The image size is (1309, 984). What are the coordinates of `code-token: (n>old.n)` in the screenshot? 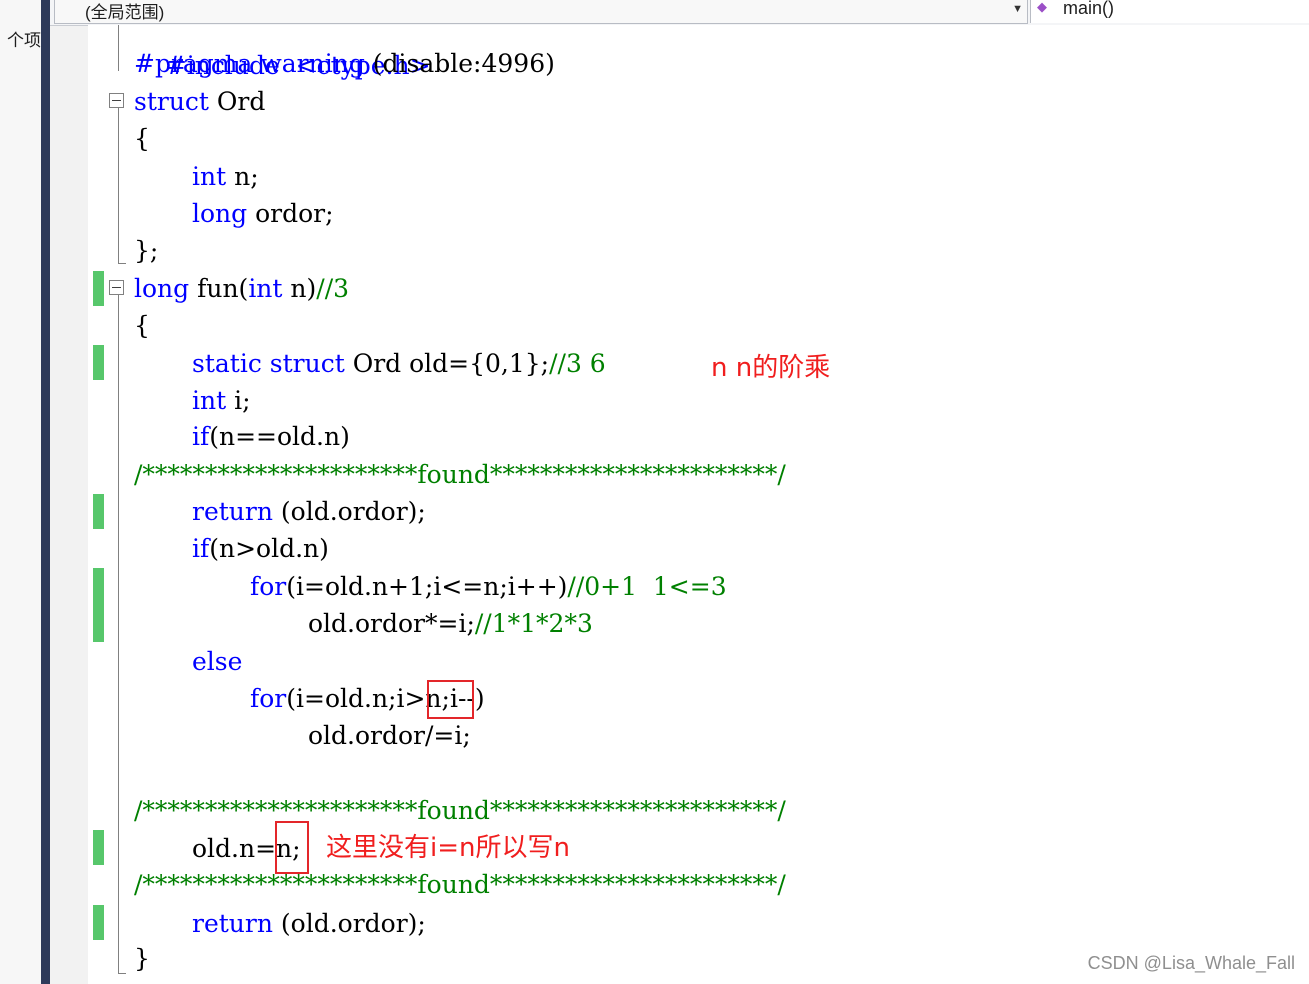 It's located at (269, 548).